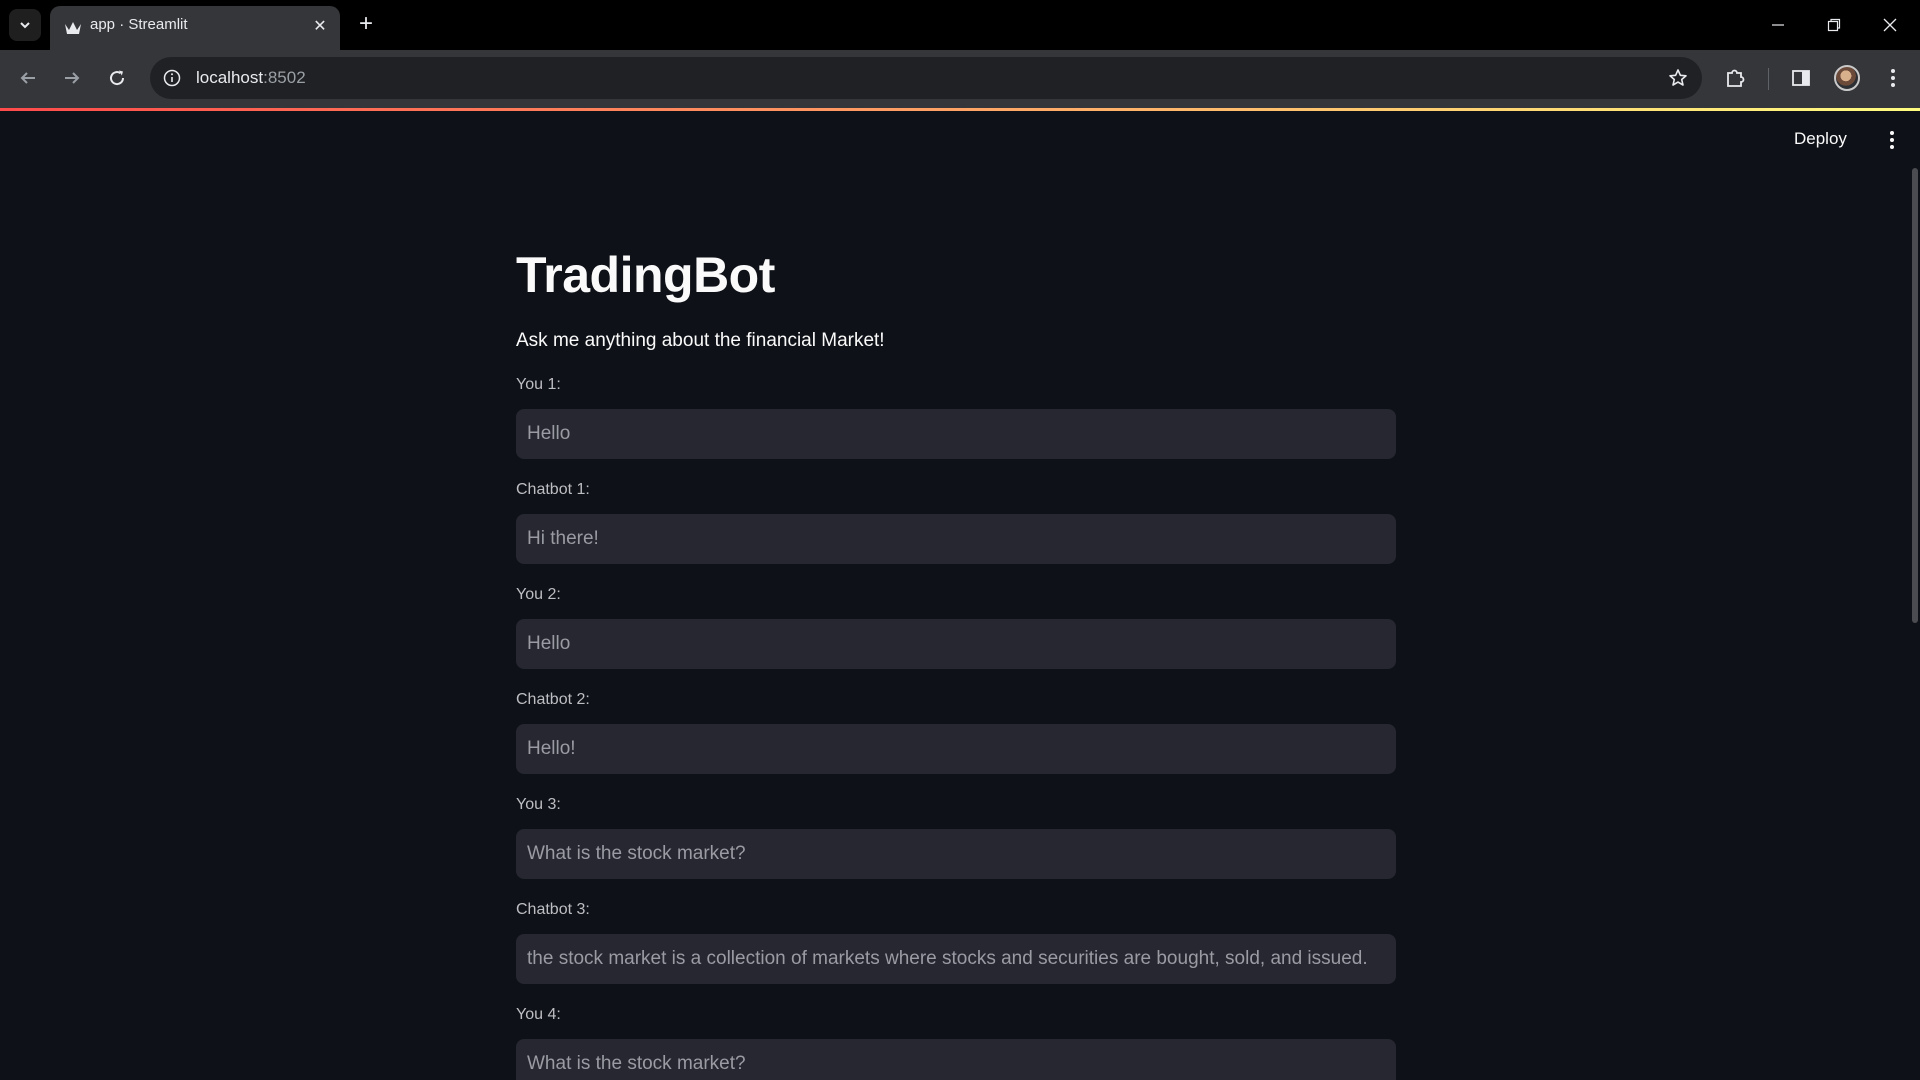 This screenshot has width=1920, height=1080. I want to click on field-label: You 1:, so click(538, 384).